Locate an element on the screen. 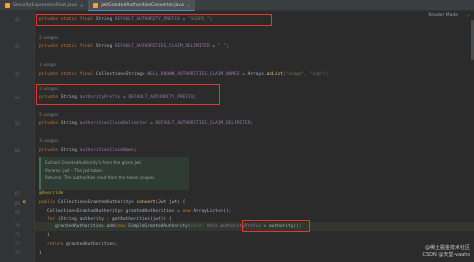 The image size is (474, 262). line-number: 54 is located at coordinates (17, 98).